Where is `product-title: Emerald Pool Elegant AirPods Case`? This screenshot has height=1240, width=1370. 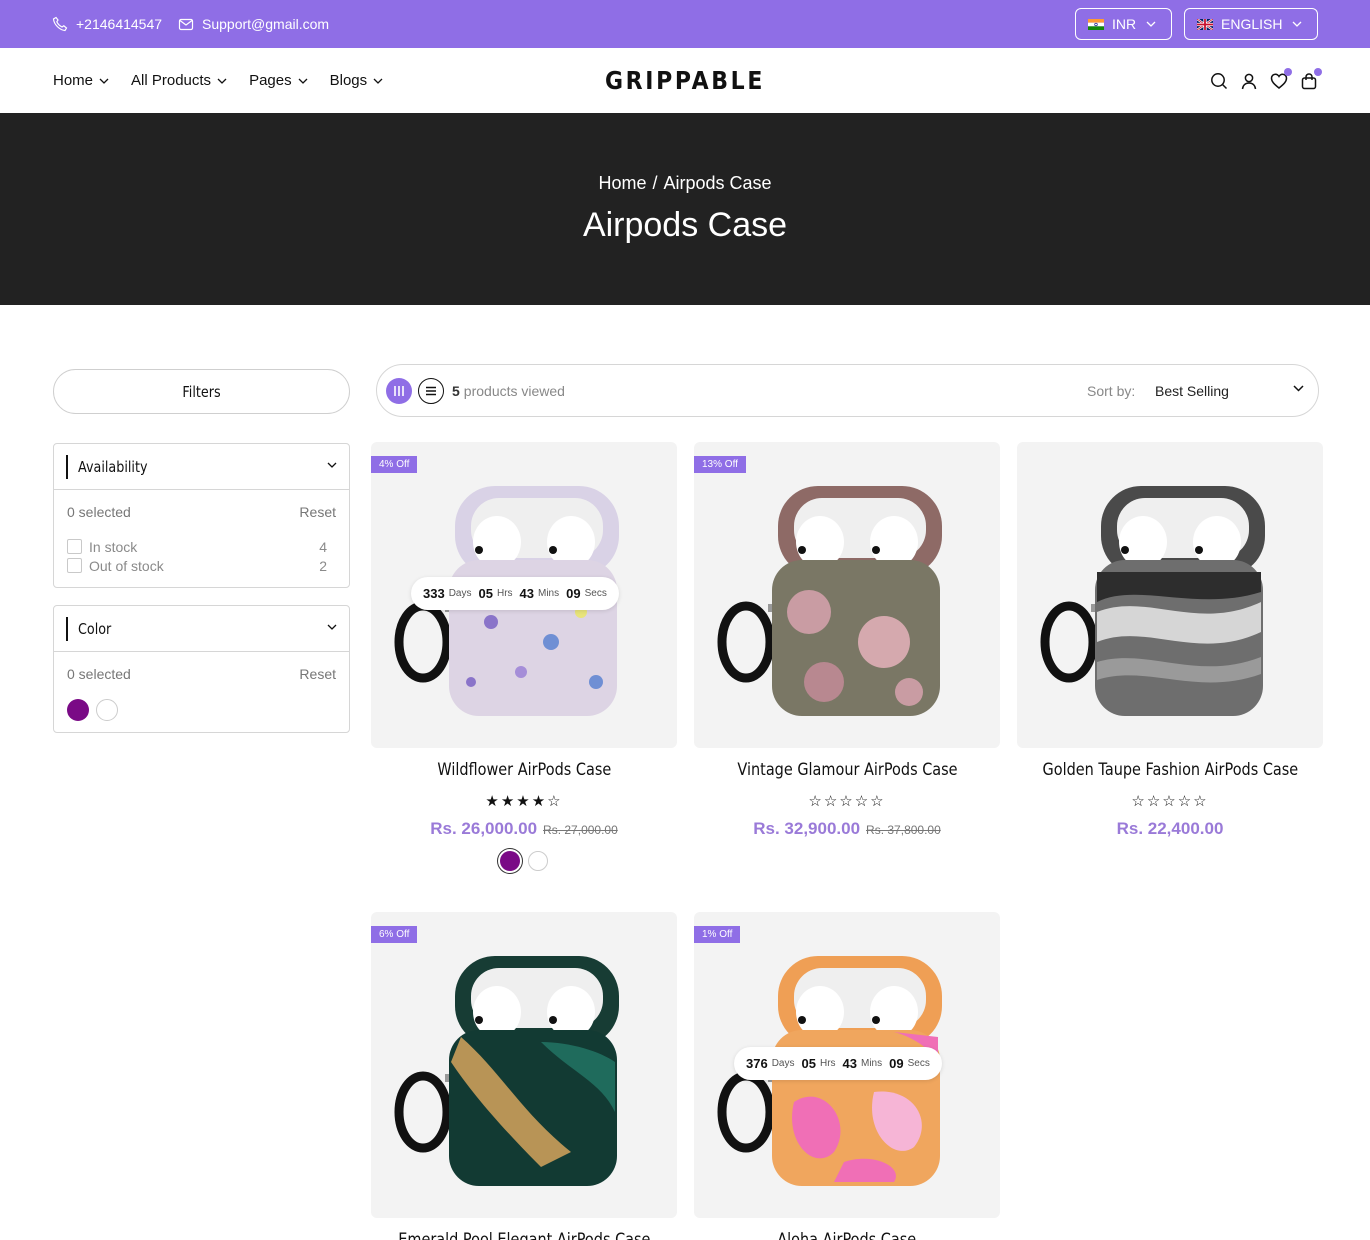 product-title: Emerald Pool Elegant AirPods Case is located at coordinates (524, 1235).